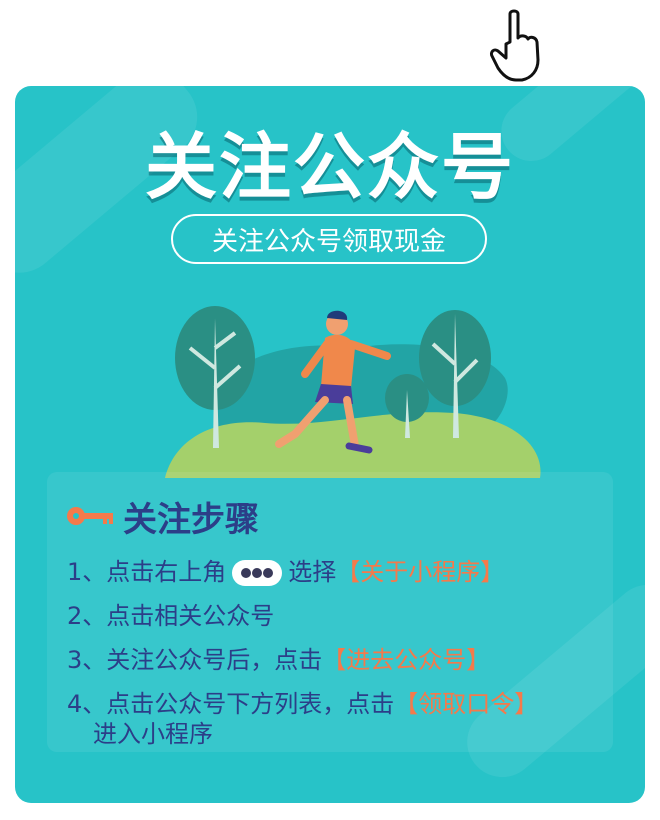  Describe the element at coordinates (257, 573) in the screenshot. I see `more-dots-icon` at that location.